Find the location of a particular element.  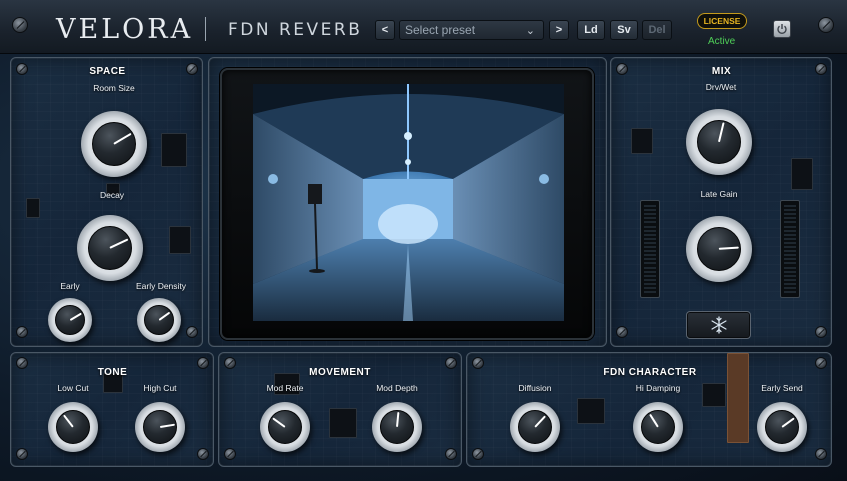

room-size-label: Room Size is located at coordinates (114, 88).